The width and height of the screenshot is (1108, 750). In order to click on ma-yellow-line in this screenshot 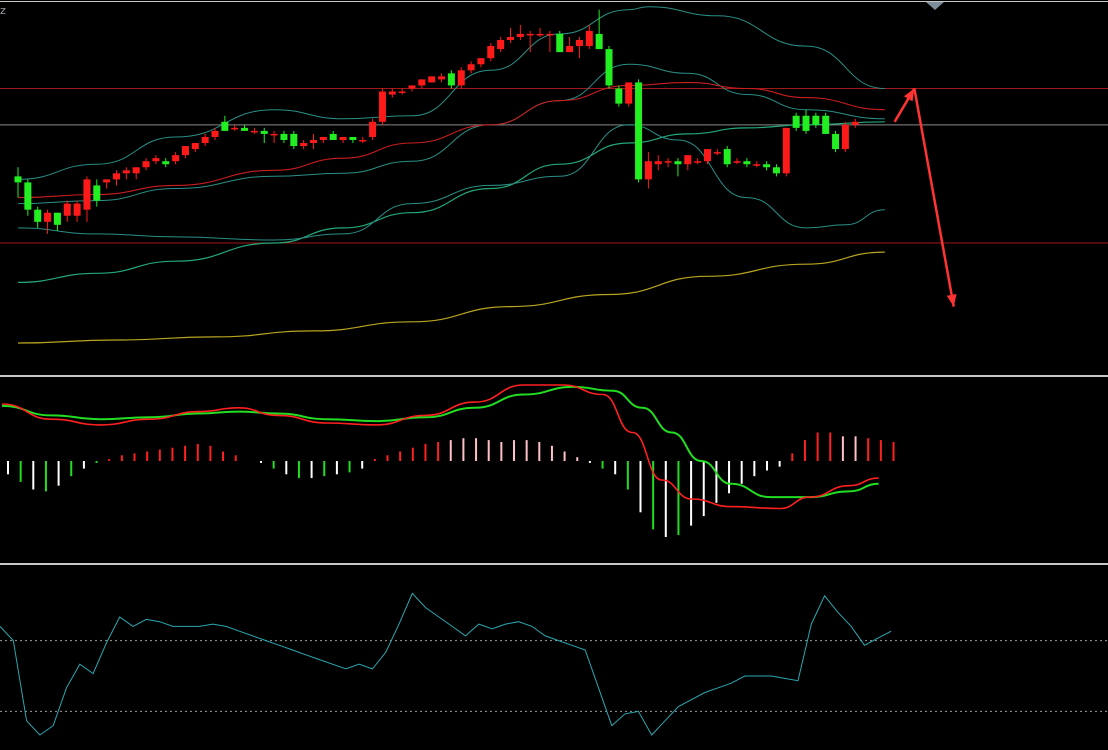, I will do `click(451, 297)`.